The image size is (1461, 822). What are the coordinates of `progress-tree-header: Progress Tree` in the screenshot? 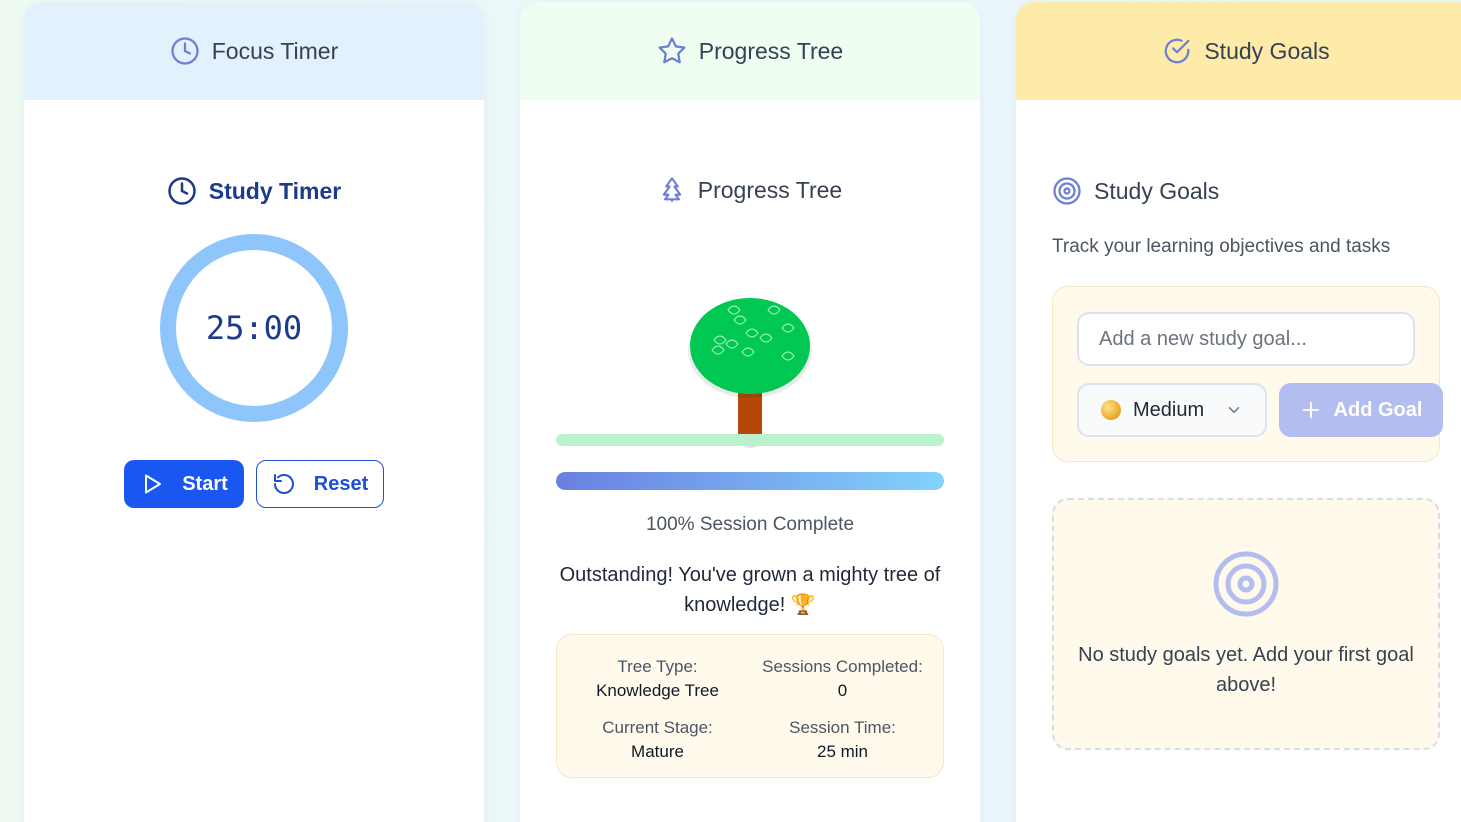 It's located at (750, 51).